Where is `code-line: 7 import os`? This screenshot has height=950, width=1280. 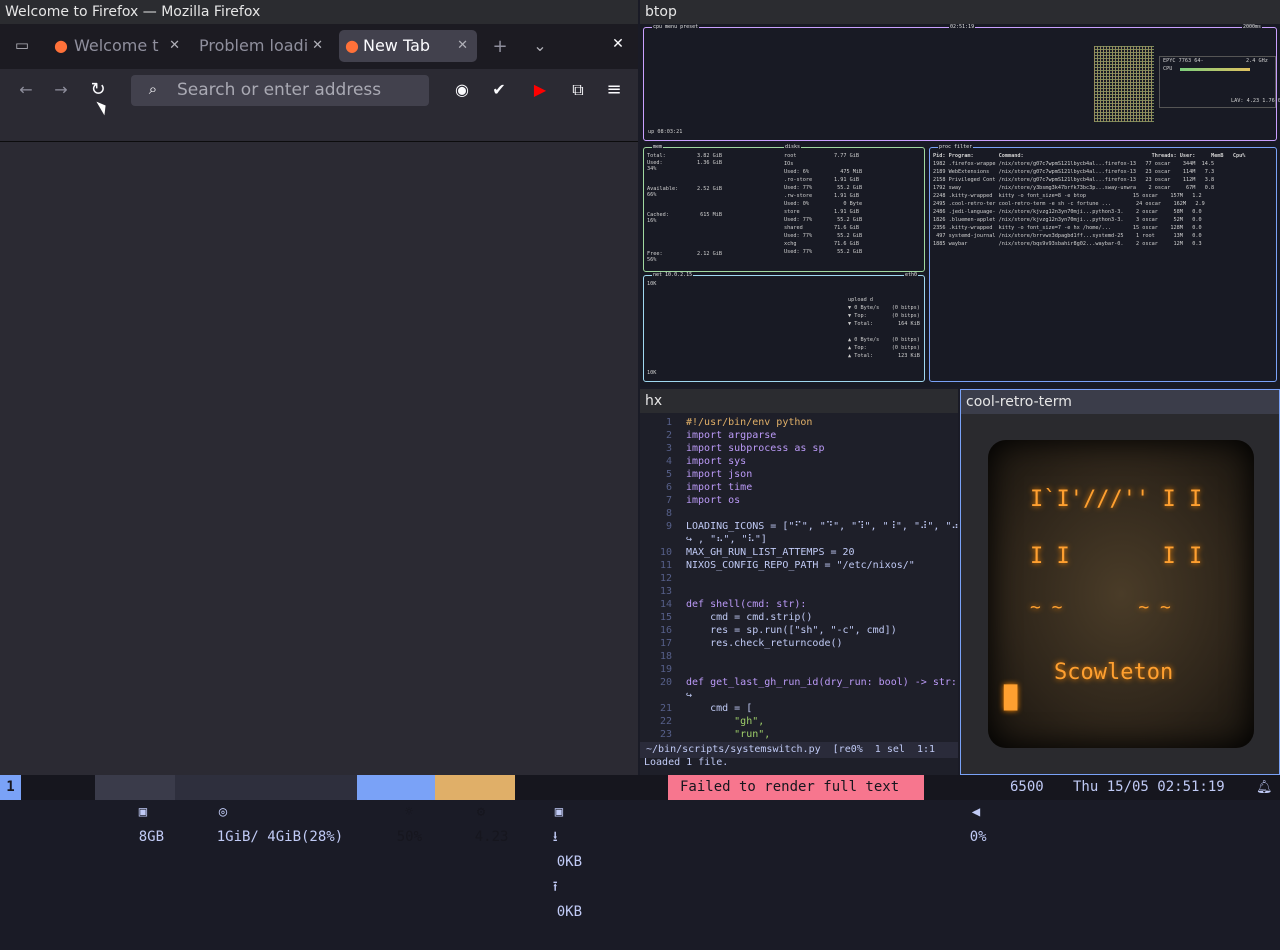
code-line: 7 import os is located at coordinates (799, 500).